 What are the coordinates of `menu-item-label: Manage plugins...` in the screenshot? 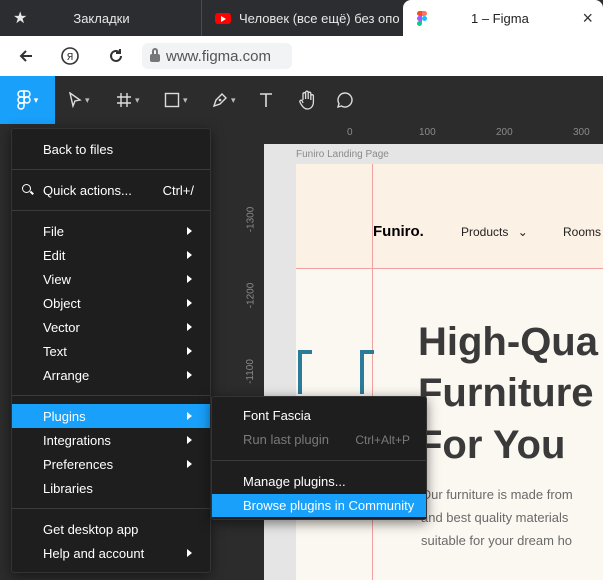 It's located at (294, 481).